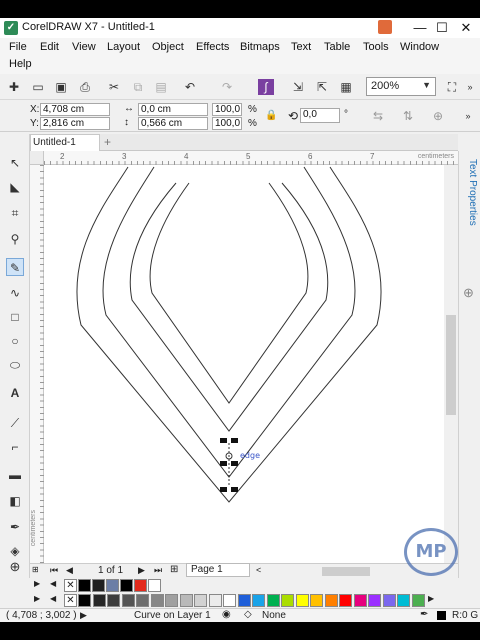 Image resolution: width=480 pixels, height=640 pixels. Describe the element at coordinates (114, 87) in the screenshot. I see `cut-icon: ✂` at that location.